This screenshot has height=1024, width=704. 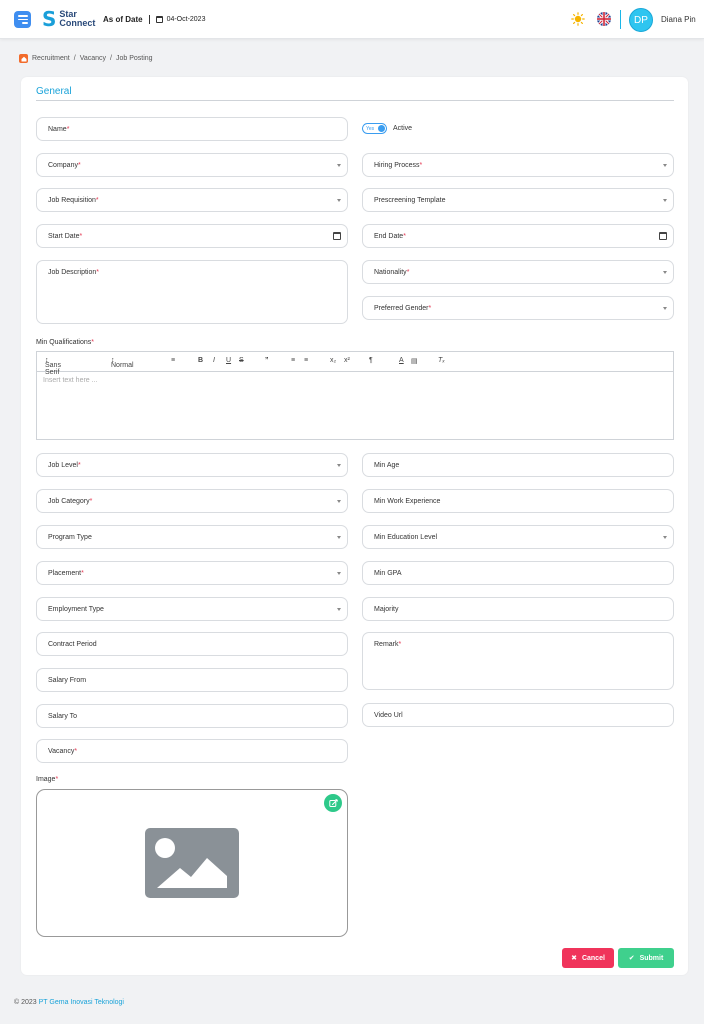 I want to click on footer-copyright: © 2023, so click(x=25, y=1002).